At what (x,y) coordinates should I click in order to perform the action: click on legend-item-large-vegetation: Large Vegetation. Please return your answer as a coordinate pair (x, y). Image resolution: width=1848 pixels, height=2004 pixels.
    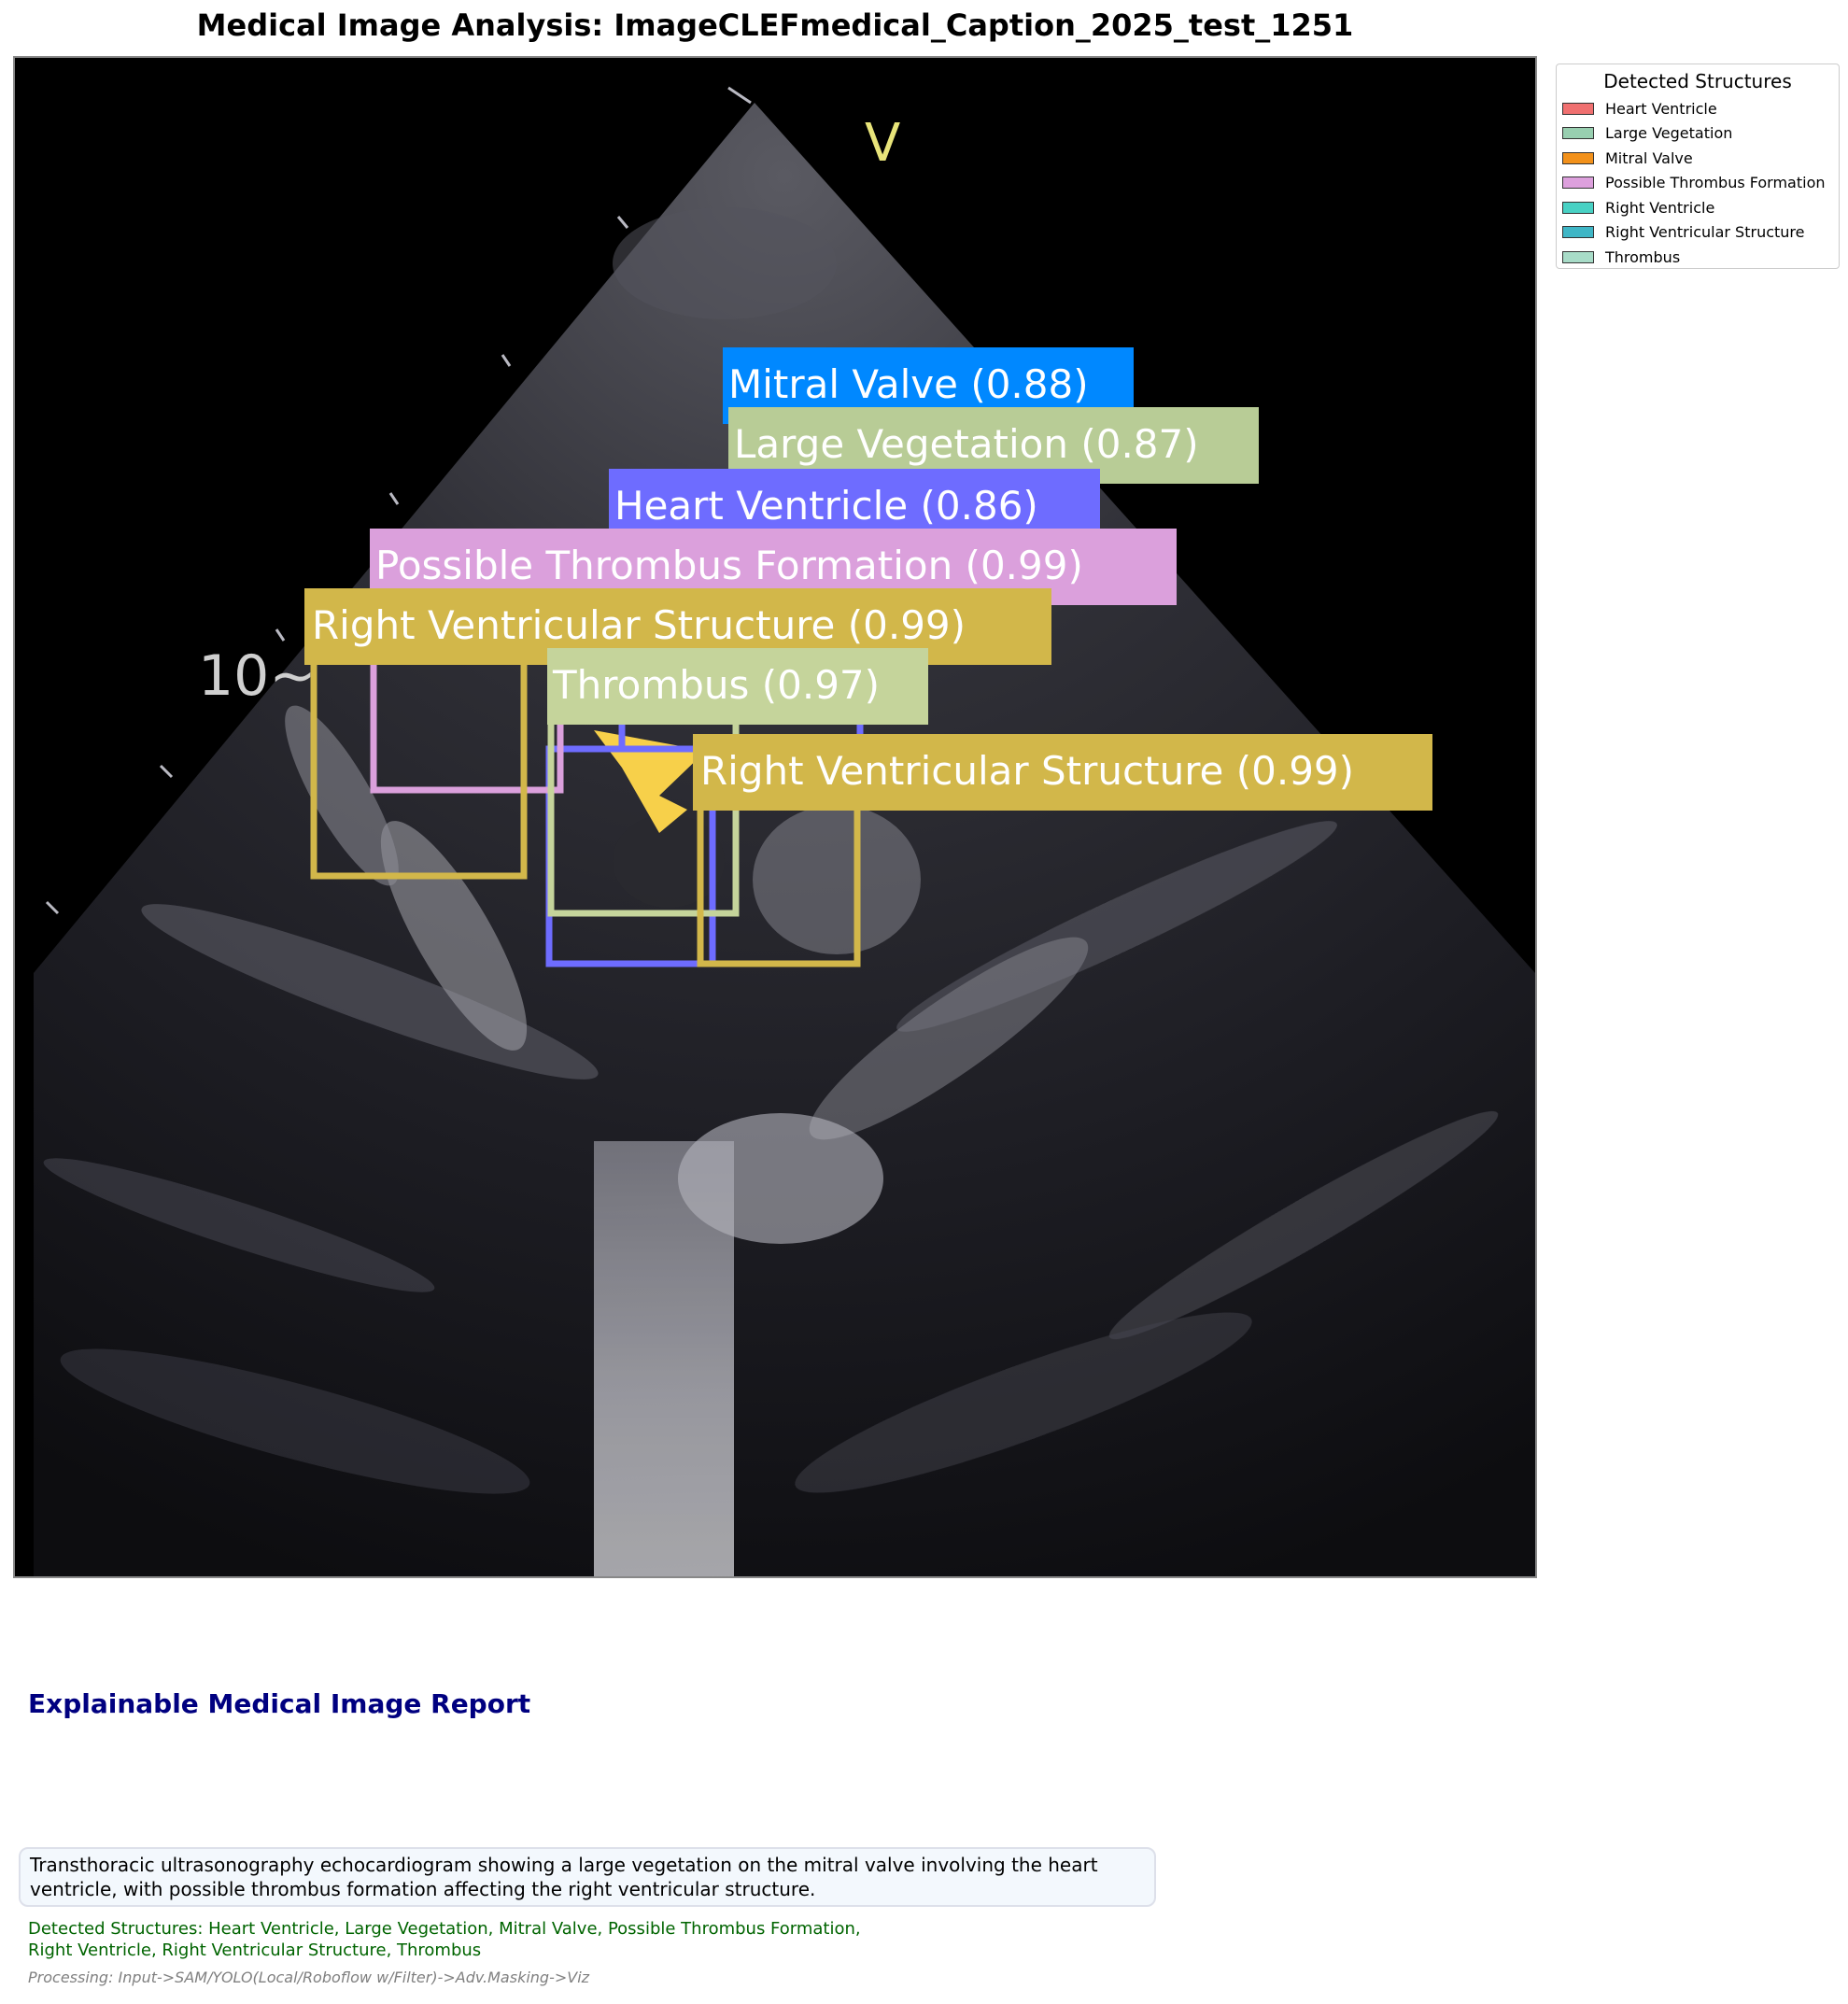
    Looking at the image, I should click on (1698, 134).